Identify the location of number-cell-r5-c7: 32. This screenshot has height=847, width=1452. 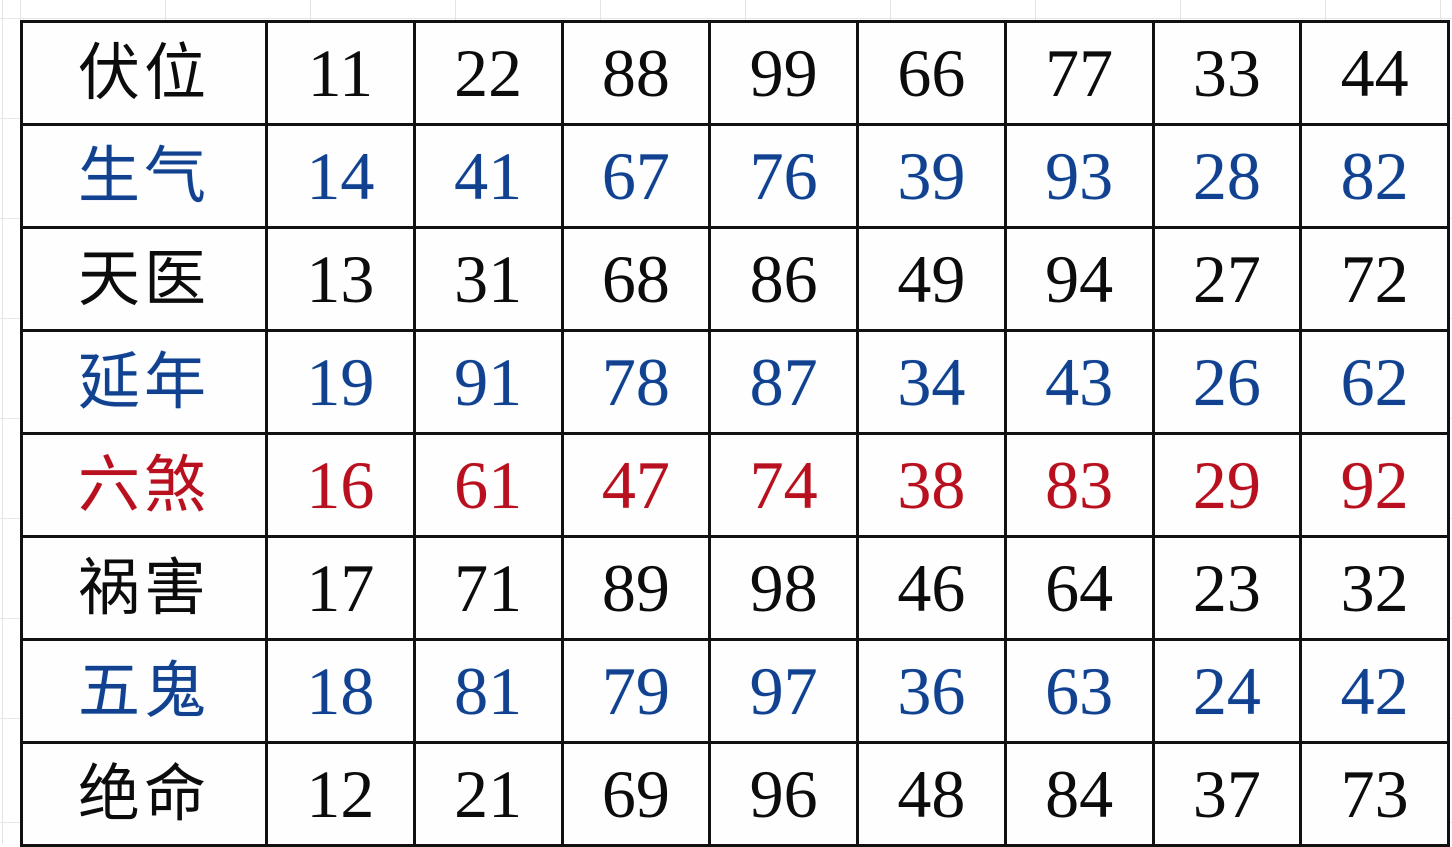
(1374, 588).